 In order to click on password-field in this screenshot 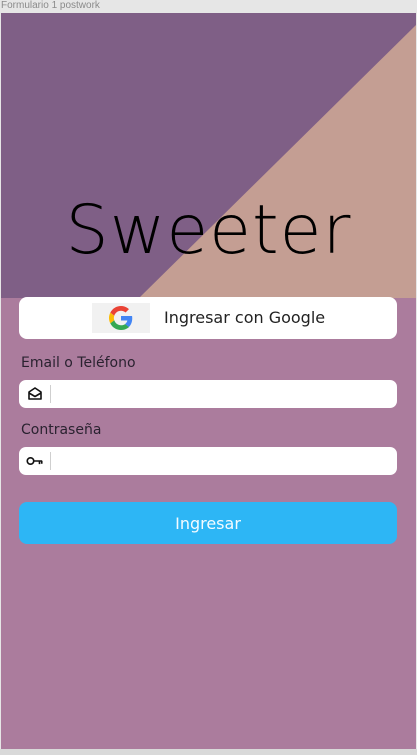, I will do `click(208, 461)`.